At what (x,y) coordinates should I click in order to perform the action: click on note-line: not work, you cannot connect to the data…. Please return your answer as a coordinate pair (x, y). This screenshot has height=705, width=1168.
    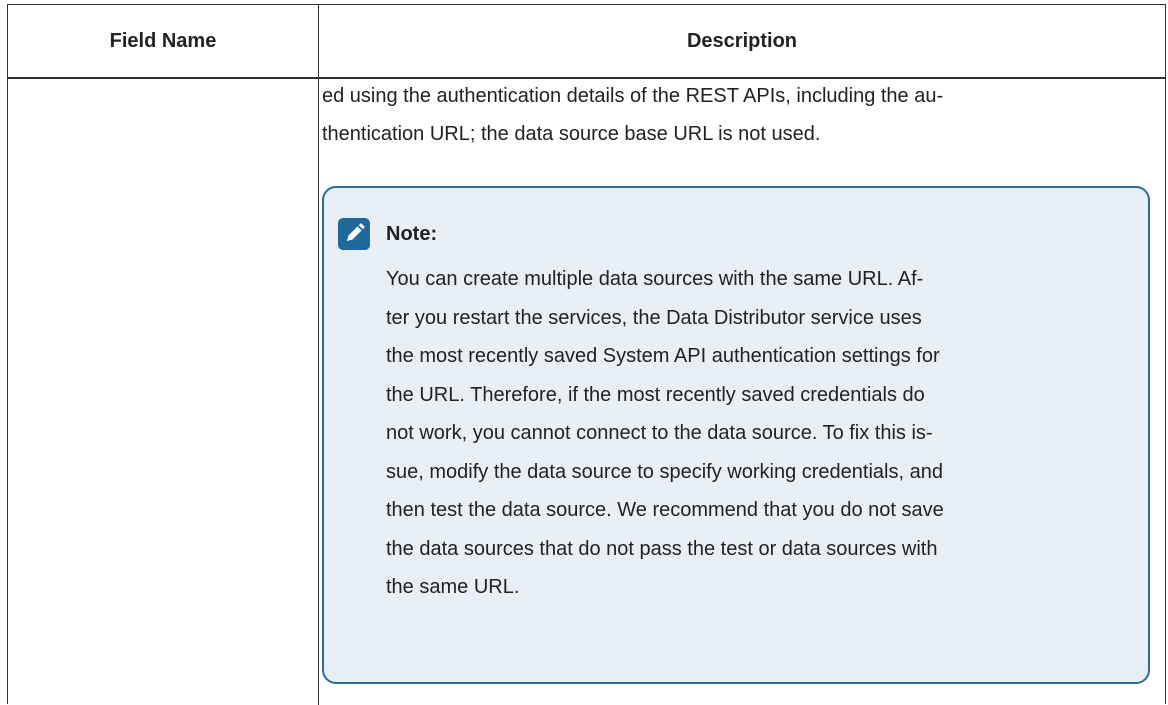
    Looking at the image, I should click on (659, 433).